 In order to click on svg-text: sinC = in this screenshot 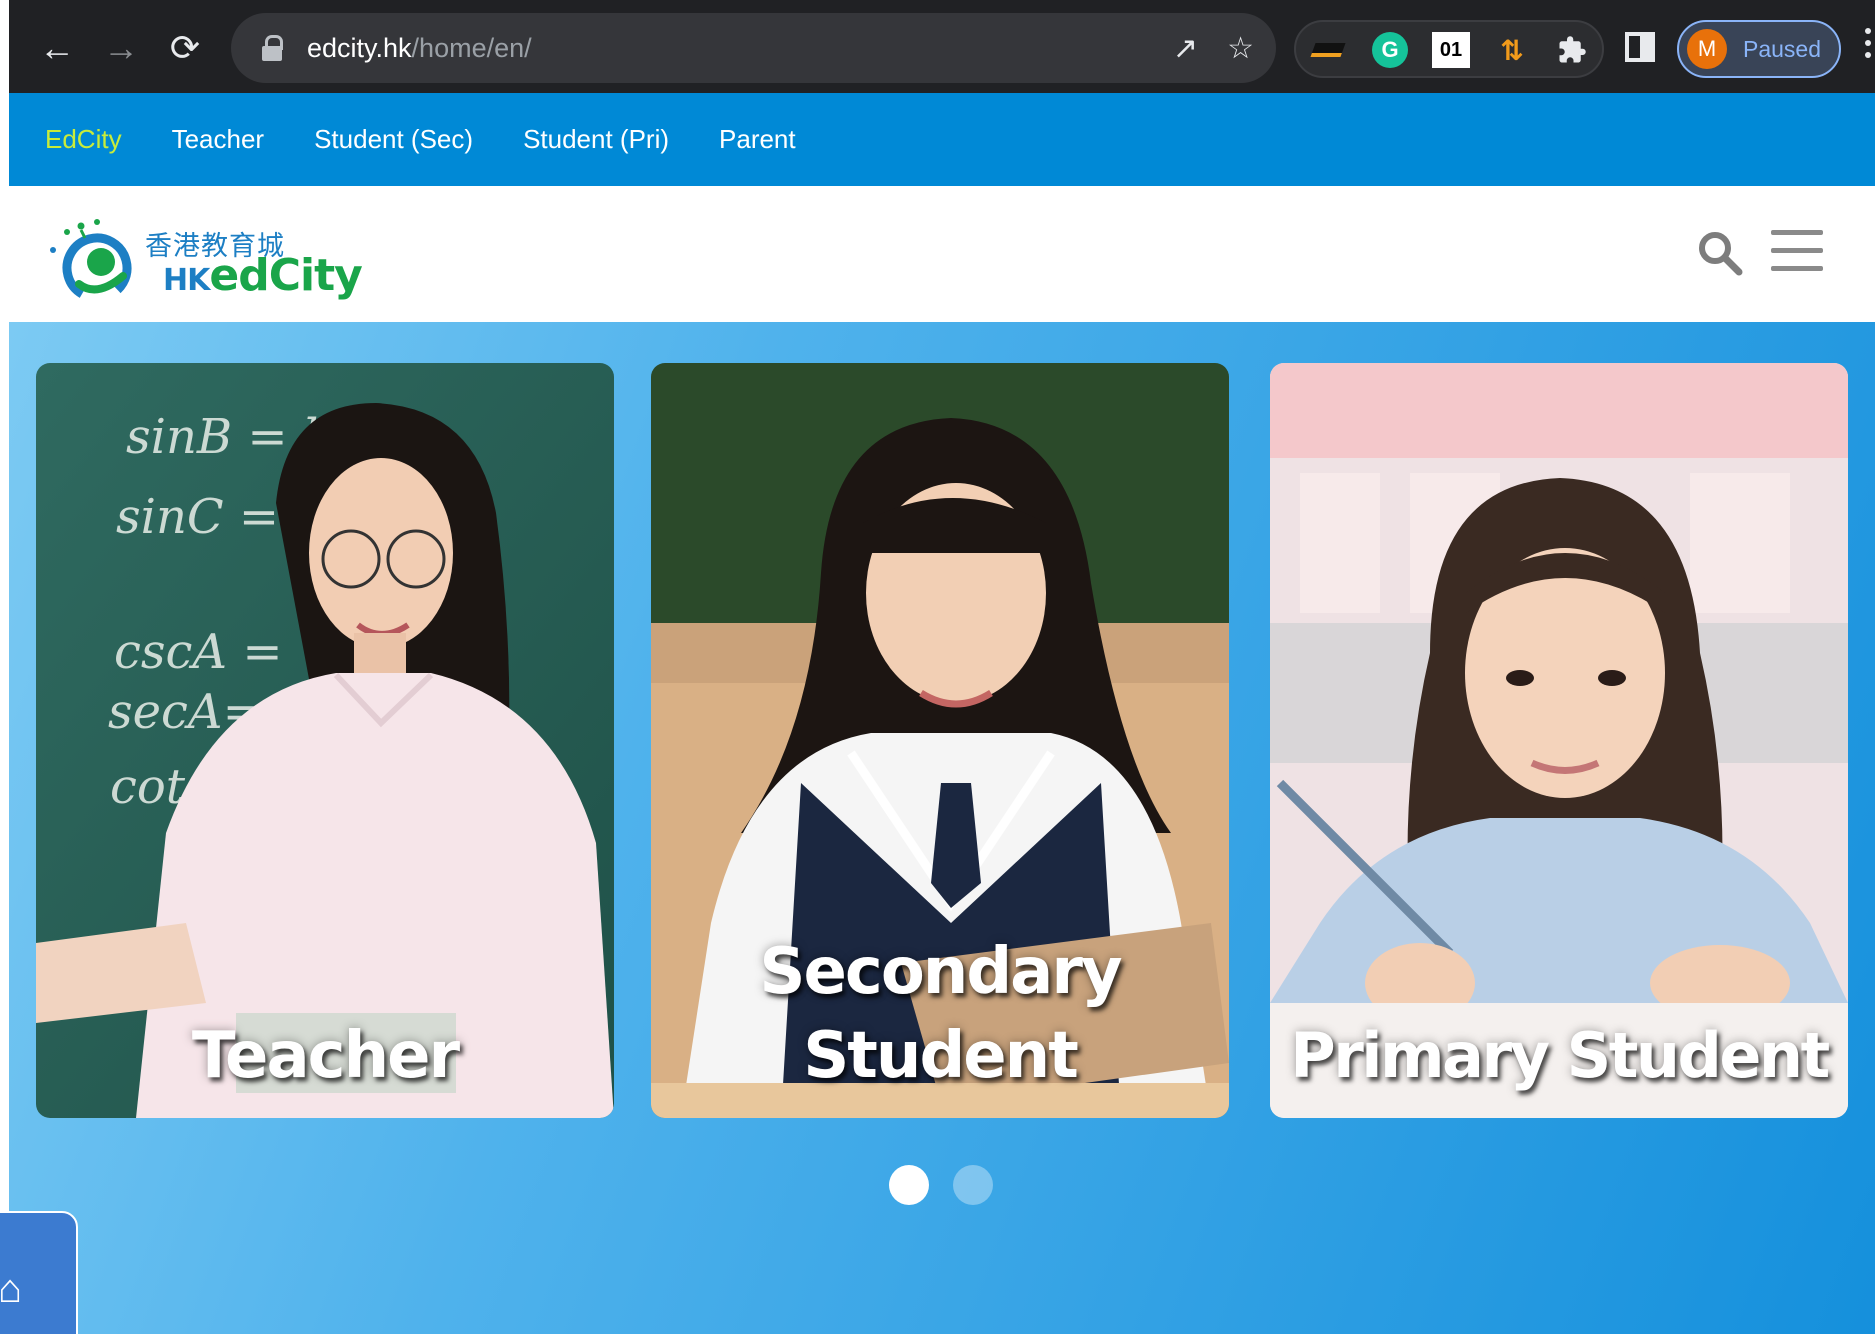, I will do `click(197, 517)`.